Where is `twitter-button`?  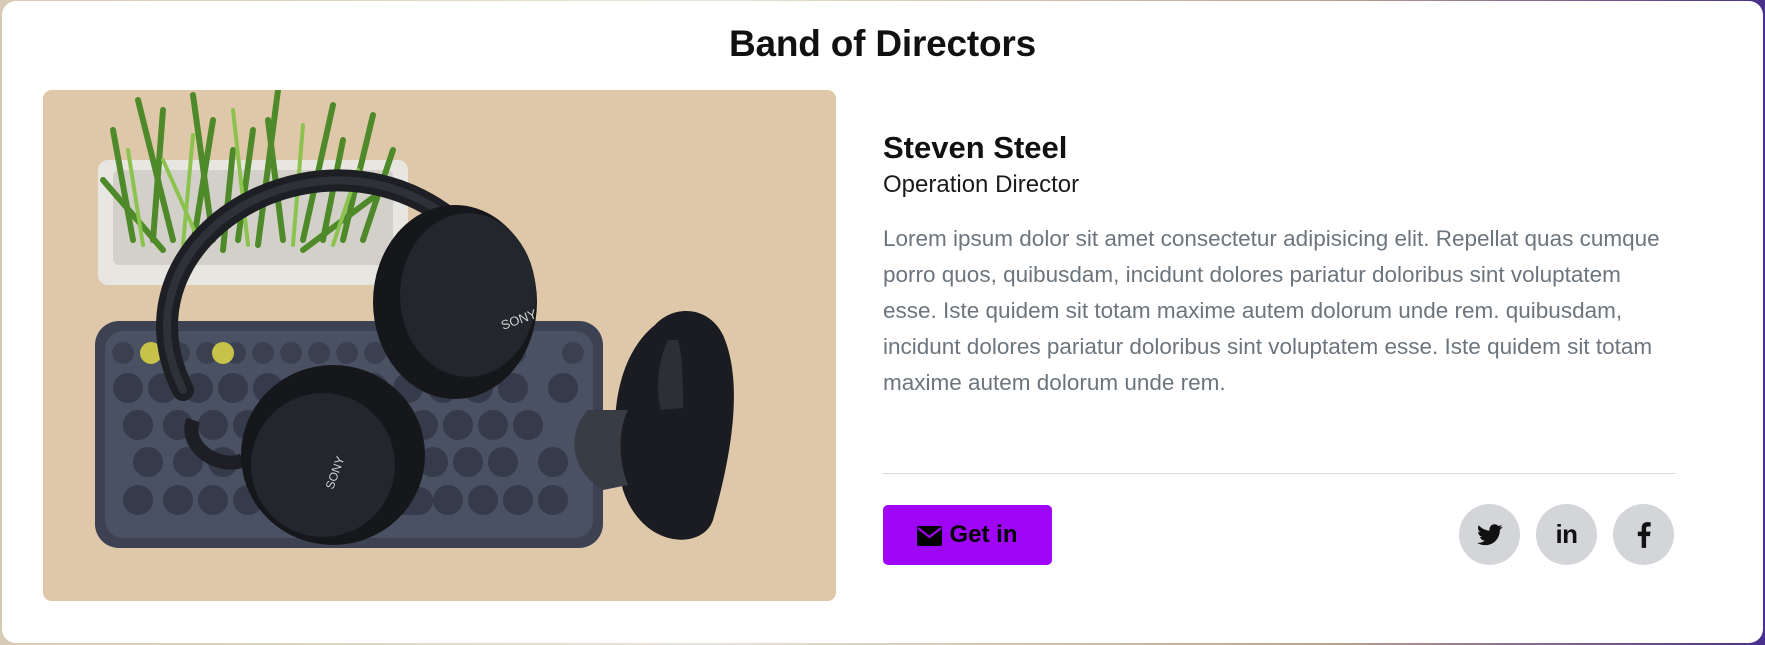 twitter-button is located at coordinates (1489, 534).